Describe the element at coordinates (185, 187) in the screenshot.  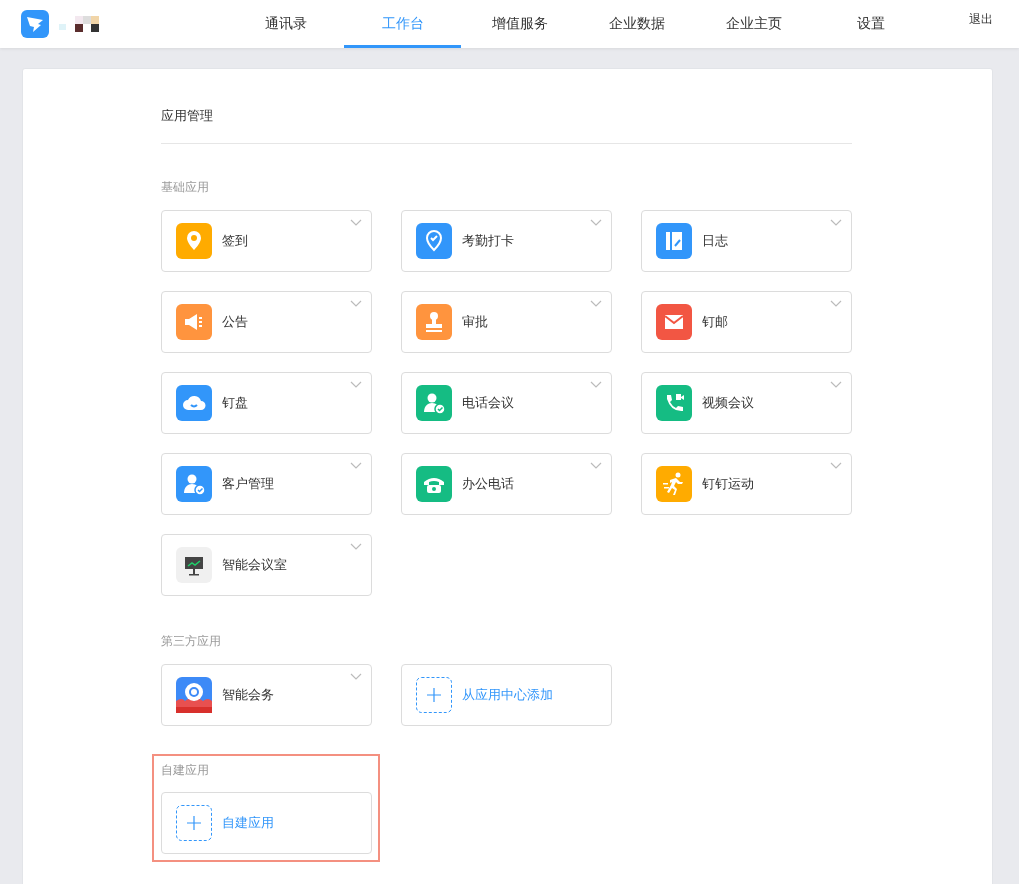
I see `section-title: 基础应用` at that location.